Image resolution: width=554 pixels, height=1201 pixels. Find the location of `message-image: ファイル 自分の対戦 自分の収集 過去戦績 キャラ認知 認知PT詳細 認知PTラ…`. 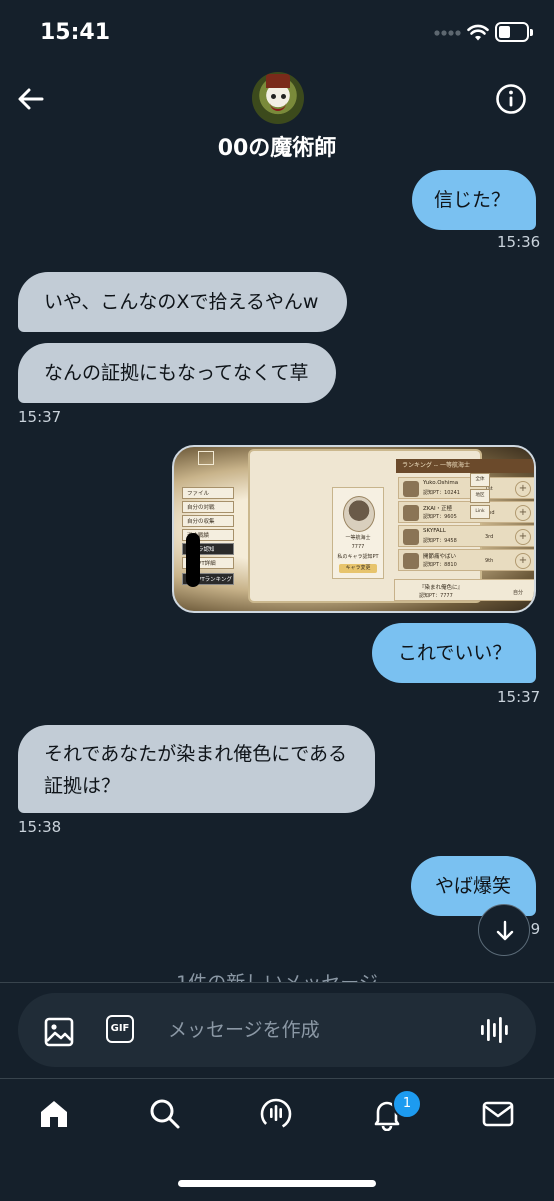

message-image: ファイル 自分の対戦 自分の収集 過去戦績 キャラ認知 認知PT詳細 認知PTラ… is located at coordinates (354, 529).